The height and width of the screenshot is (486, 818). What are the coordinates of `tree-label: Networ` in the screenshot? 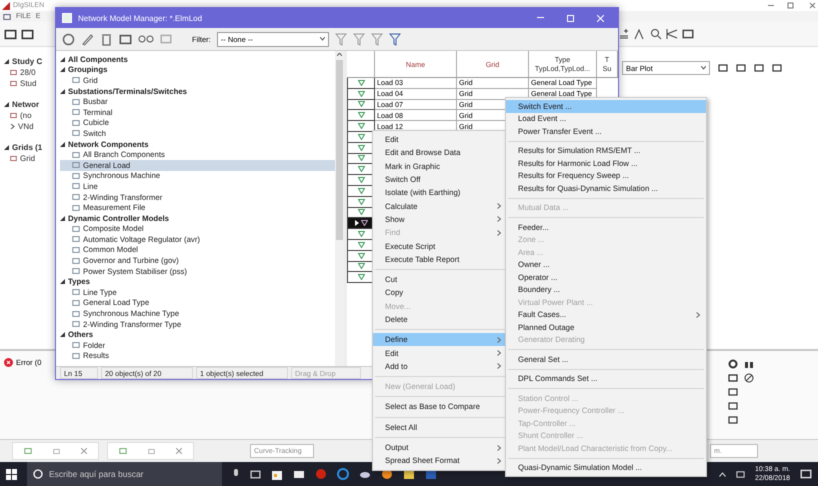 It's located at (26, 104).